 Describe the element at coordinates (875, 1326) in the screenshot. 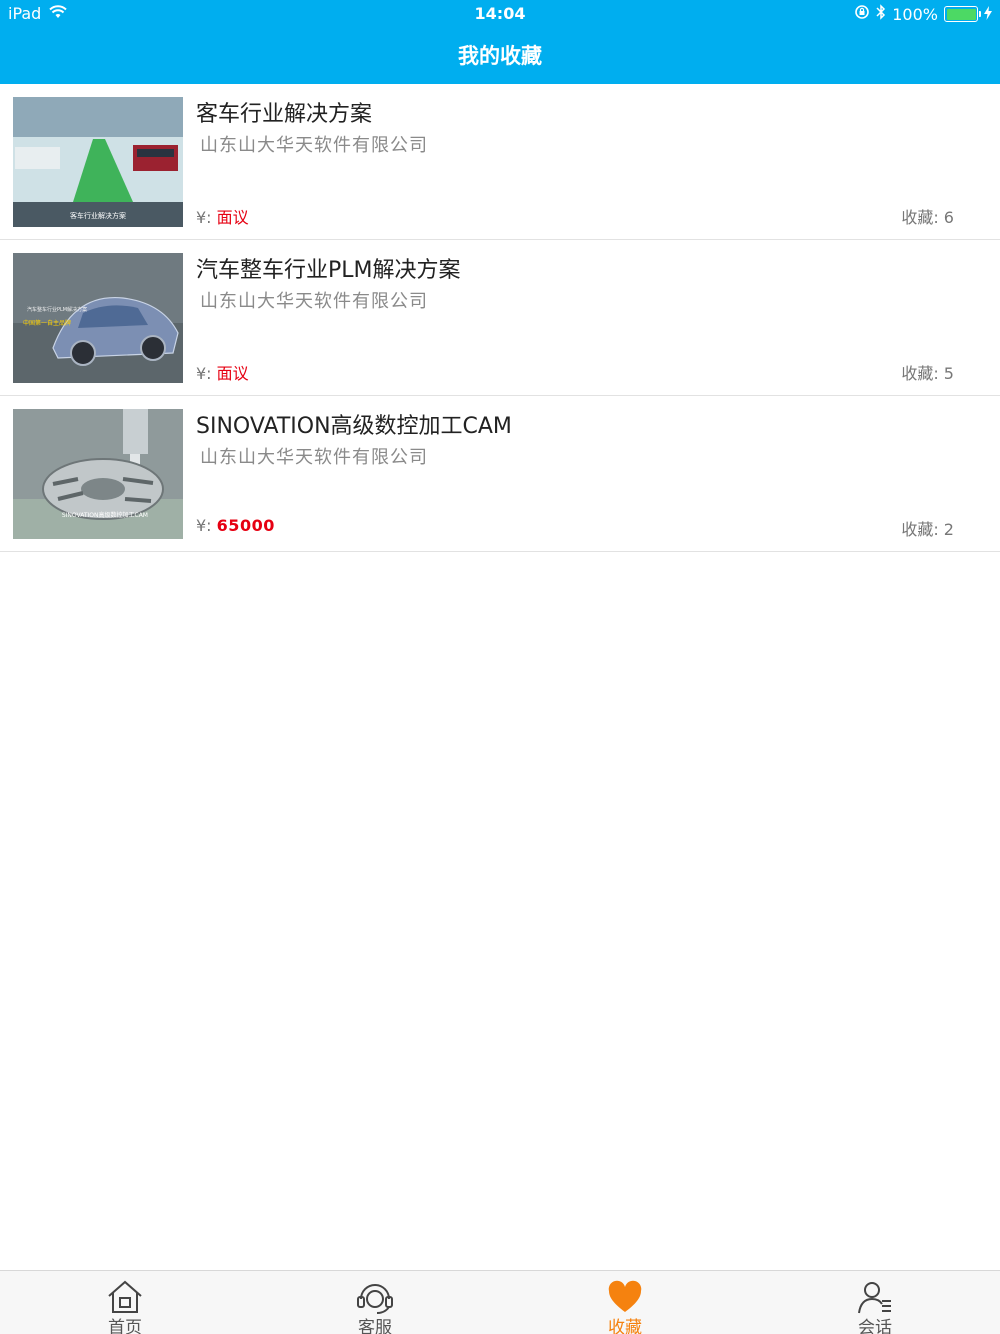

I see `tab-label: 会话` at that location.